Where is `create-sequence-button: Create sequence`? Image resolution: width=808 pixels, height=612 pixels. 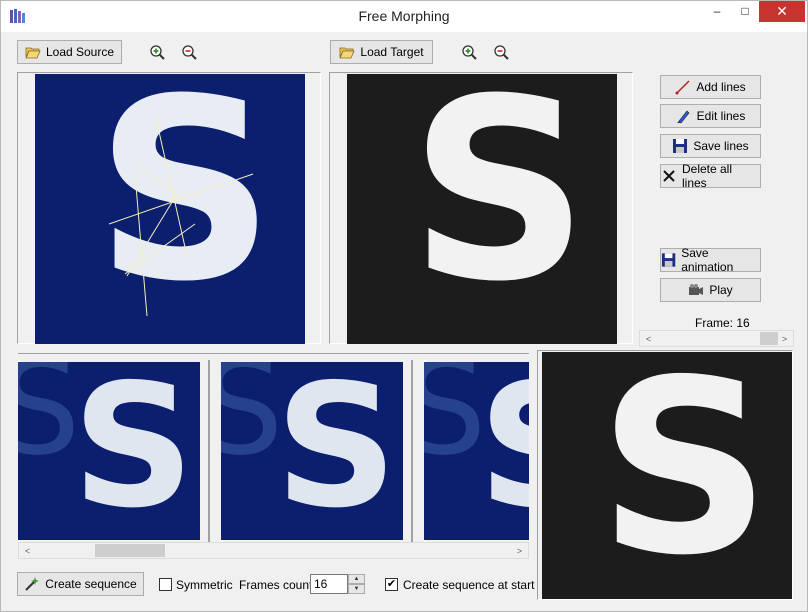
create-sequence-button: Create sequence is located at coordinates (80, 584).